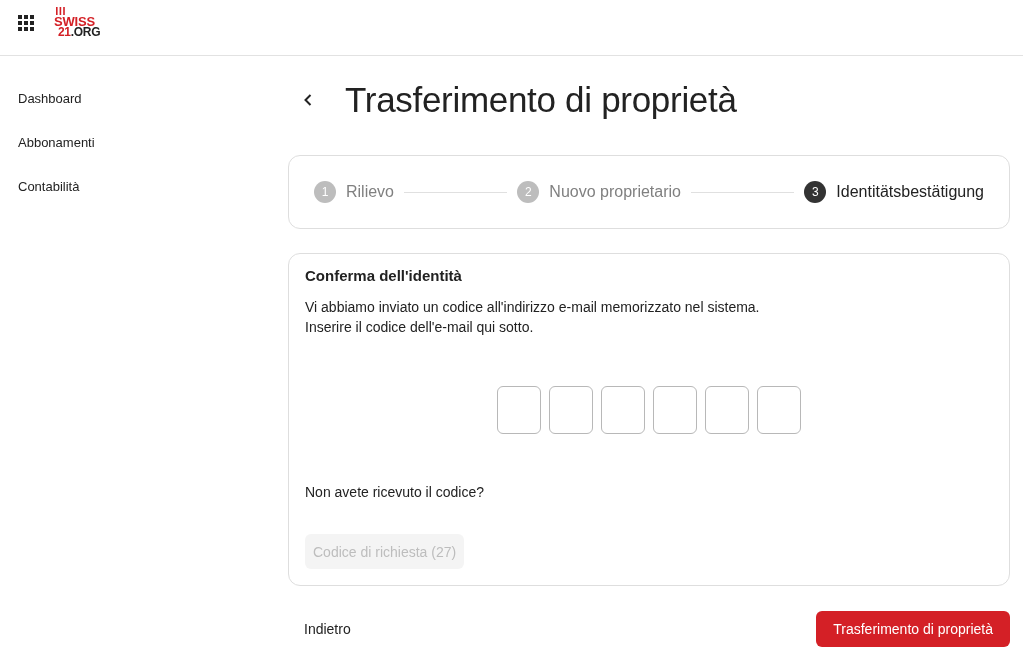 The image size is (1023, 668). What do you see at coordinates (327, 629) in the screenshot?
I see `back-button: Indietro` at bounding box center [327, 629].